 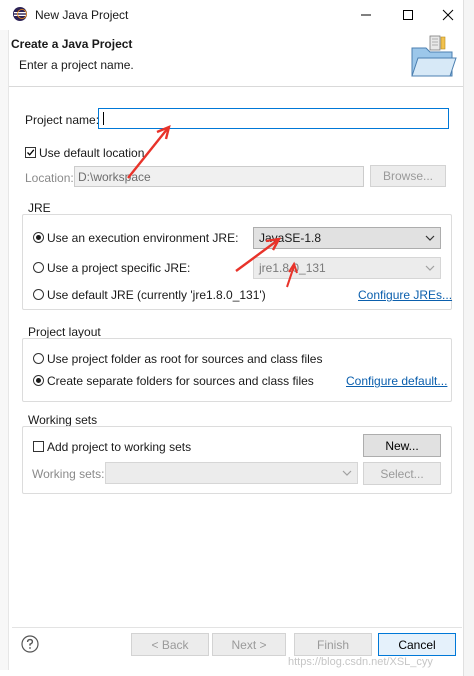 I want to click on arrow-to-jre-version, so click(x=292, y=274).